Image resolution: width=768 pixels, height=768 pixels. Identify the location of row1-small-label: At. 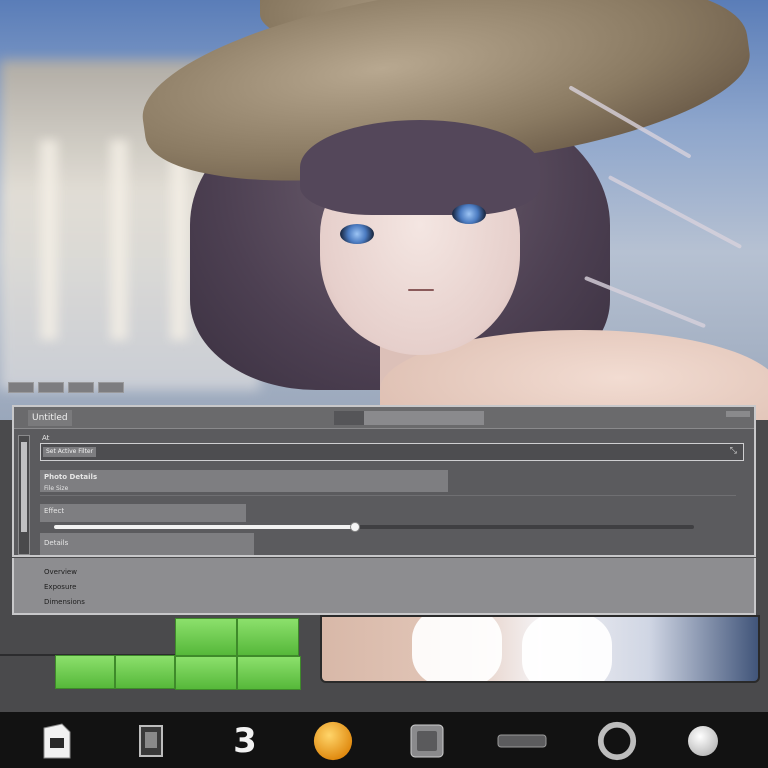
(46, 438).